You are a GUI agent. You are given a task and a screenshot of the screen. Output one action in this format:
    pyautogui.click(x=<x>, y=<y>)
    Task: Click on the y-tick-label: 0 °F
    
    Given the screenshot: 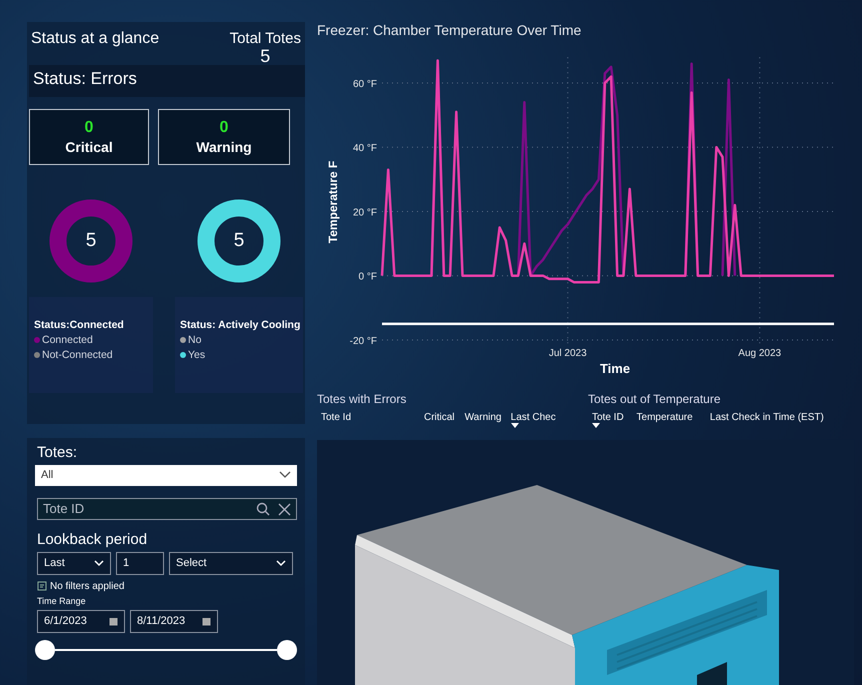 What is the action you would take?
    pyautogui.click(x=367, y=277)
    